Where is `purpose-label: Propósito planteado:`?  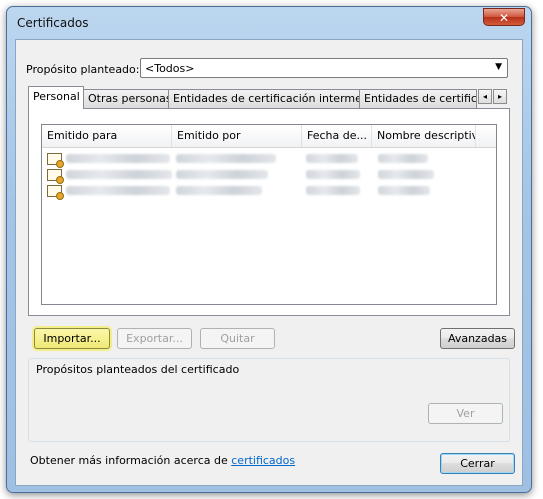
purpose-label: Propósito planteado: is located at coordinates (83, 69).